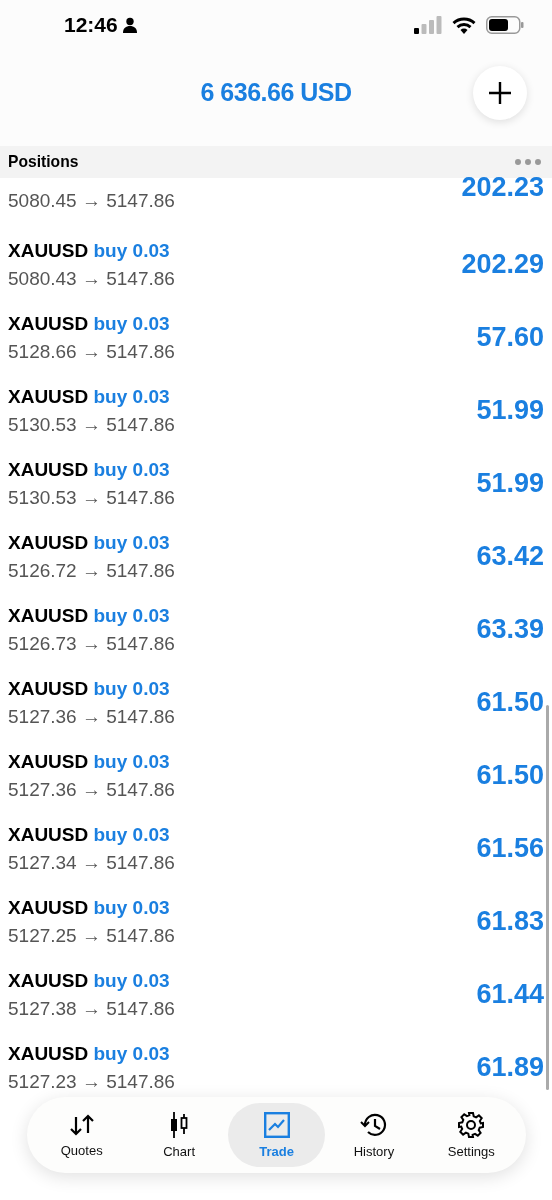 This screenshot has width=552, height=1200. What do you see at coordinates (276, 1124) in the screenshot?
I see `line-chart-icon` at bounding box center [276, 1124].